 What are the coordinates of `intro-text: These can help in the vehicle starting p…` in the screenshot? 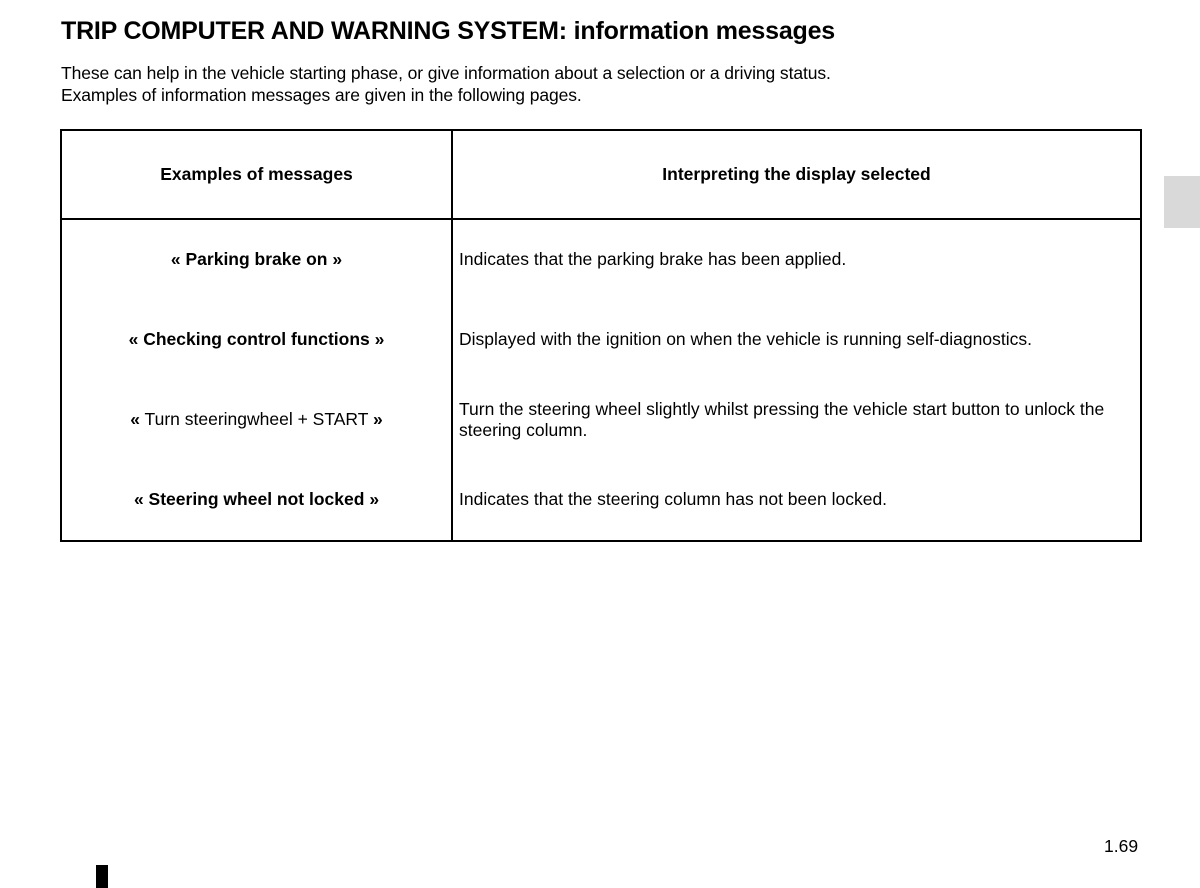 It's located at (446, 84).